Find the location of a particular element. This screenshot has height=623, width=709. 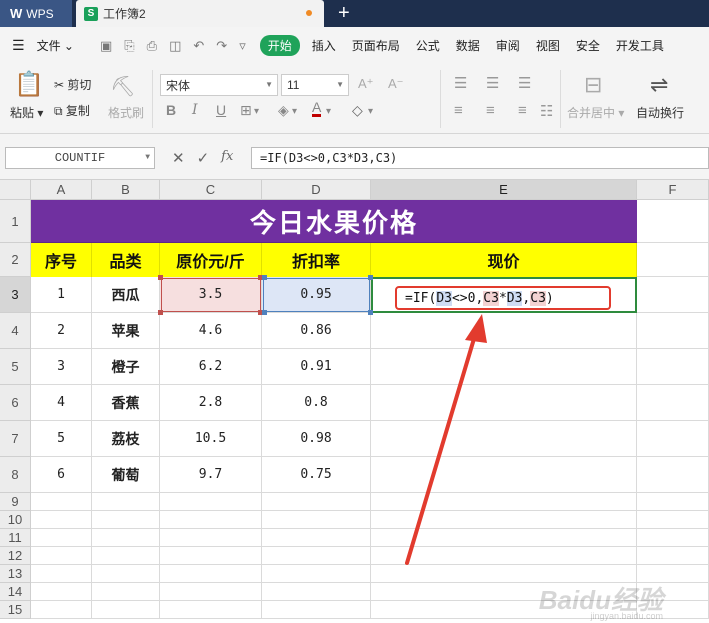

cell-price: 9.7 is located at coordinates (211, 475).